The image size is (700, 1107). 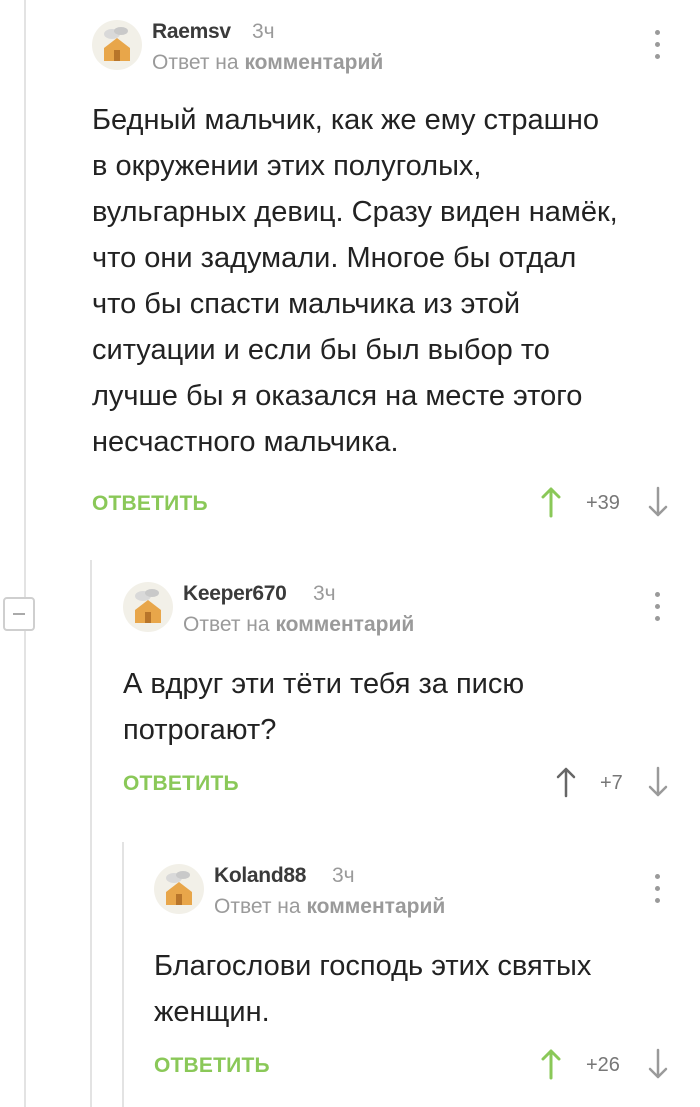 I want to click on comment-text: Благослови господь этих святых женщин., so click(x=373, y=989).